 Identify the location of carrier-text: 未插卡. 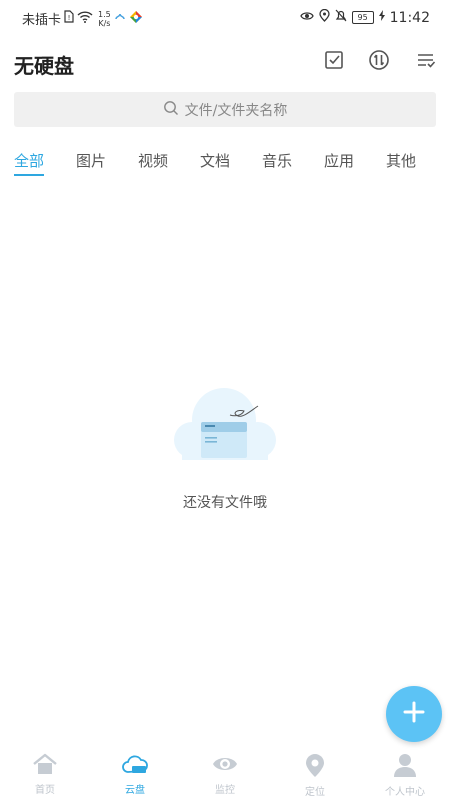
(42, 20).